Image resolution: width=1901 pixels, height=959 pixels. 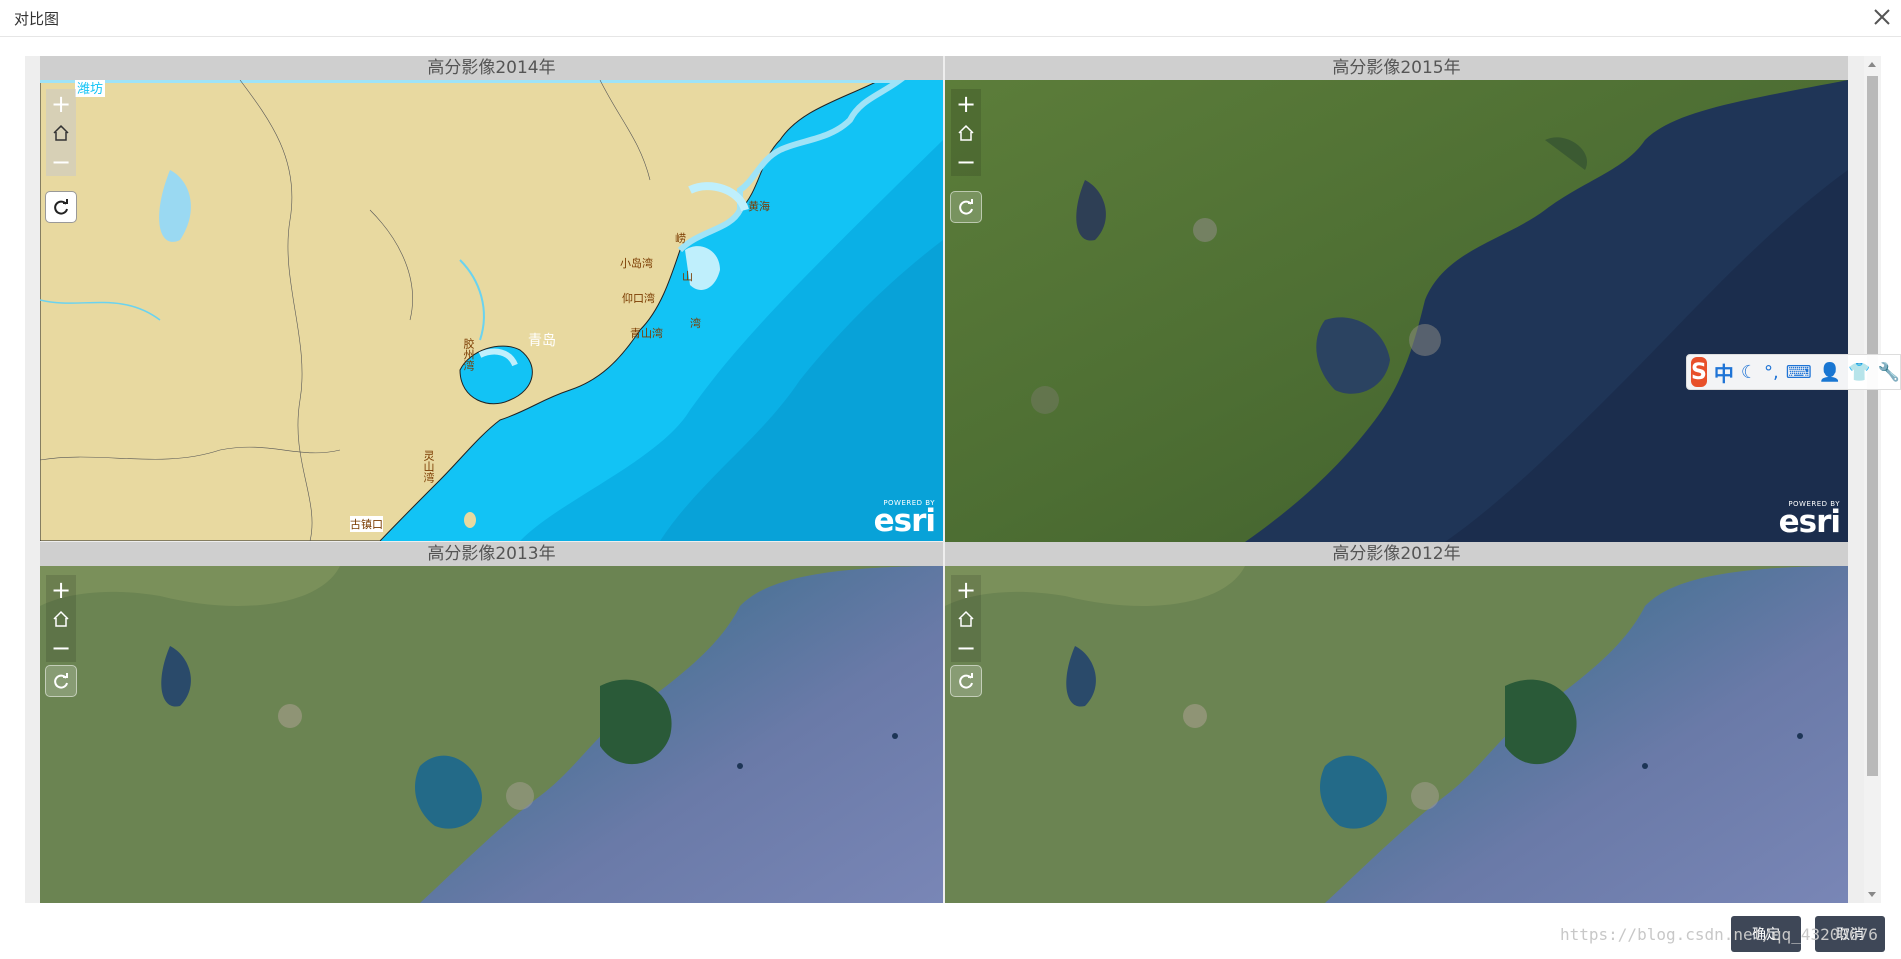 I want to click on panel-title: 高分影像2015年, so click(x=1396, y=68).